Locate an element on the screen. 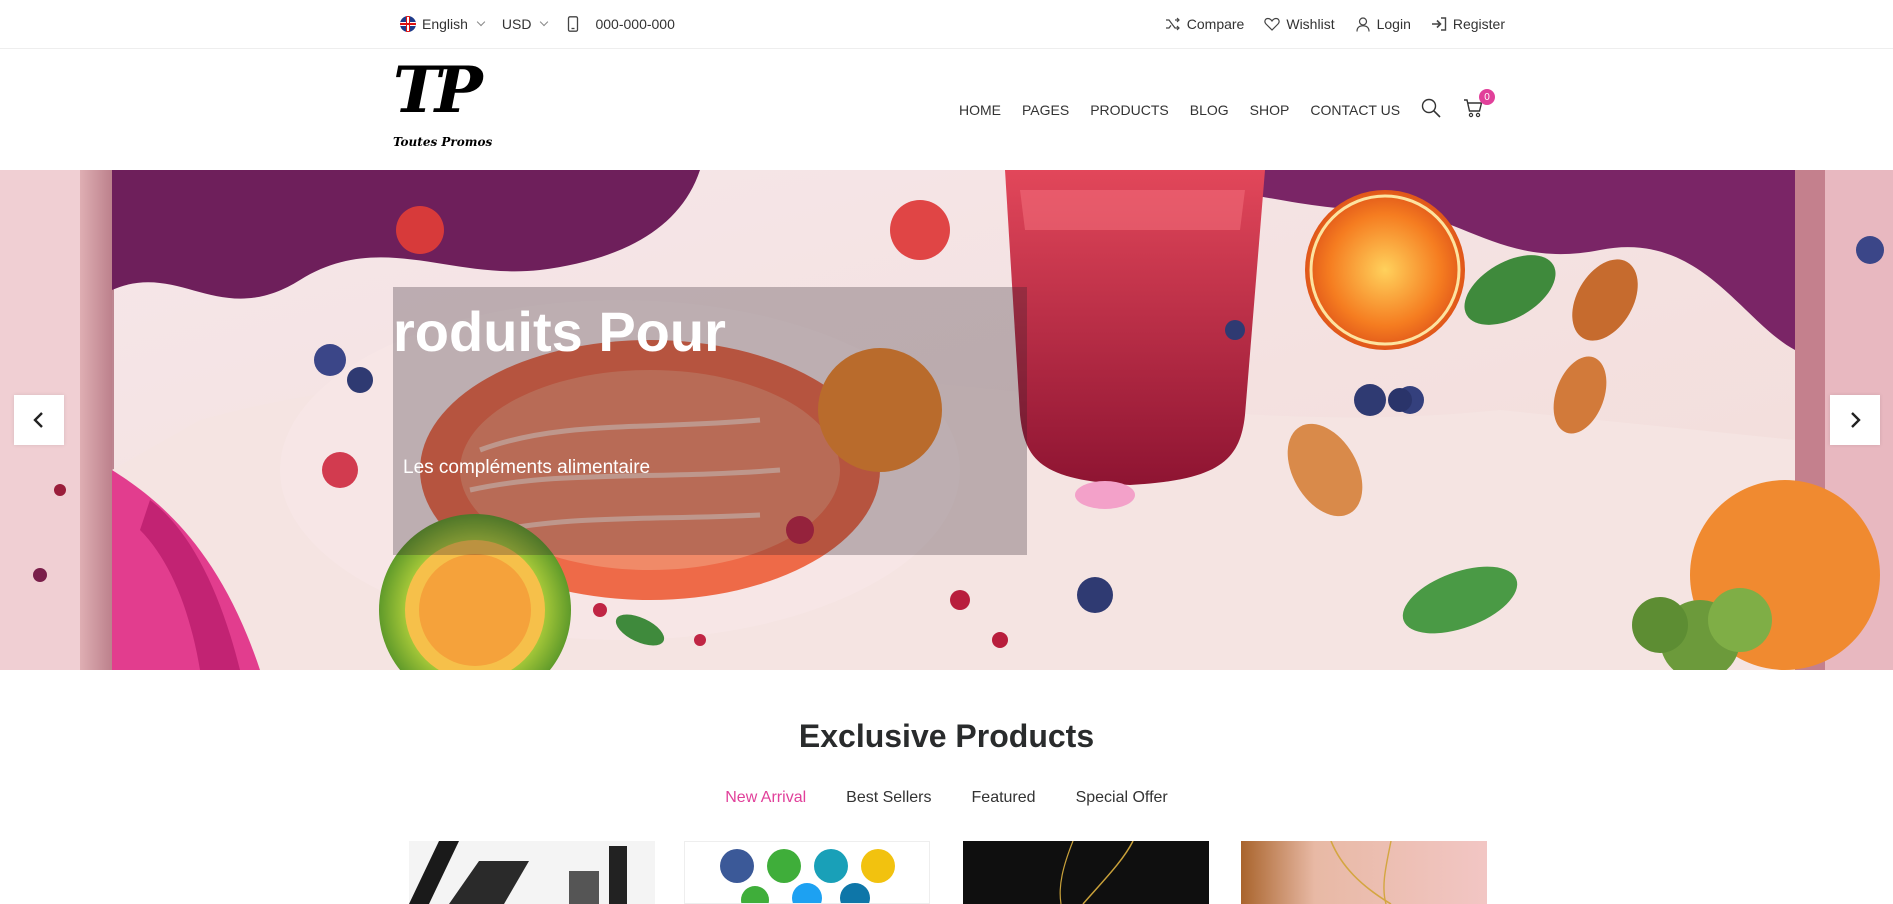 Image resolution: width=1893 pixels, height=904 pixels. nav-shop: SHOP is located at coordinates (1270, 110).